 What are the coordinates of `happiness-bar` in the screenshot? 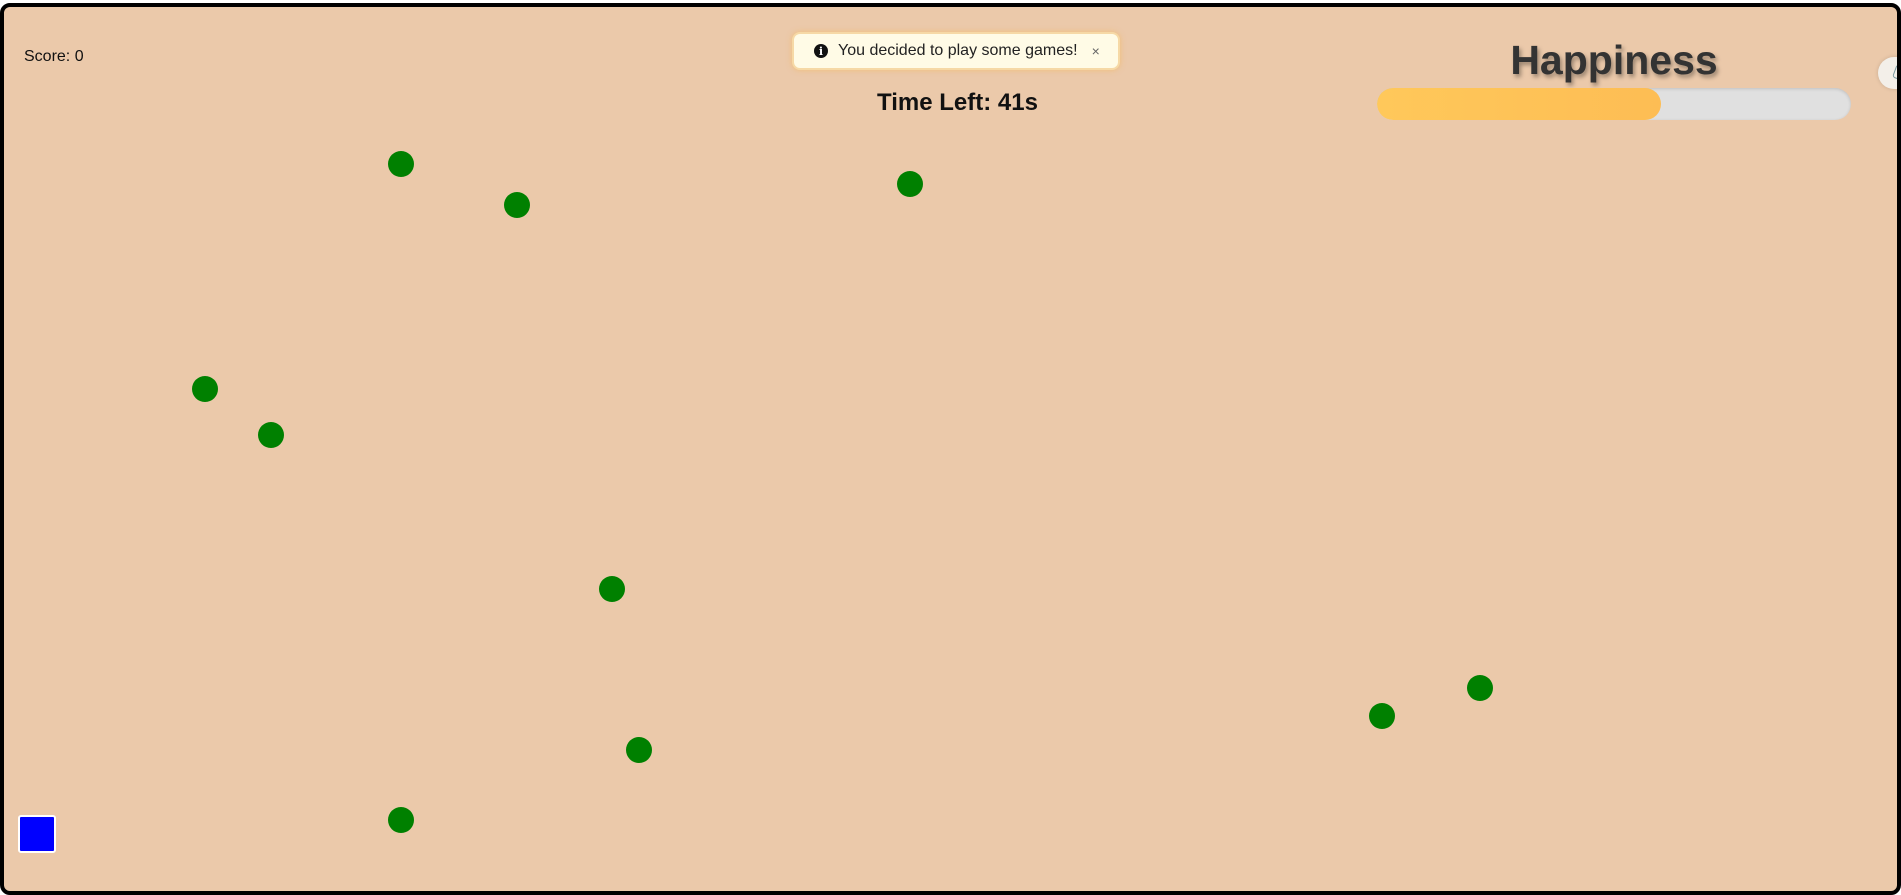 It's located at (1614, 104).